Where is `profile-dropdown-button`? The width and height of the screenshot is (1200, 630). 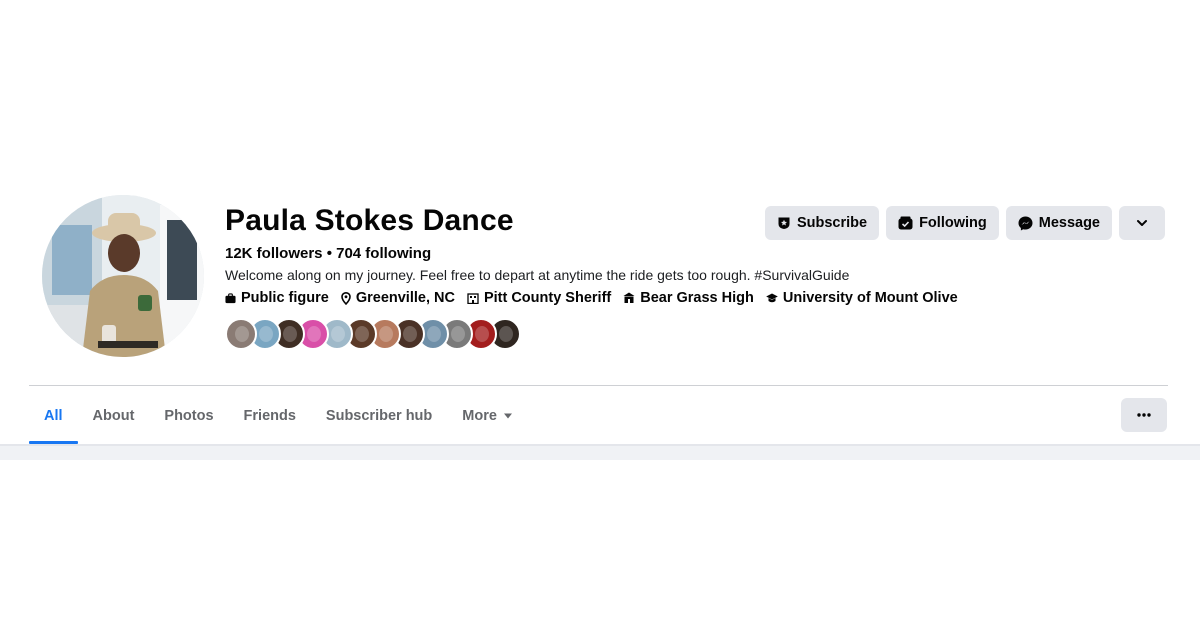
profile-dropdown-button is located at coordinates (1142, 223).